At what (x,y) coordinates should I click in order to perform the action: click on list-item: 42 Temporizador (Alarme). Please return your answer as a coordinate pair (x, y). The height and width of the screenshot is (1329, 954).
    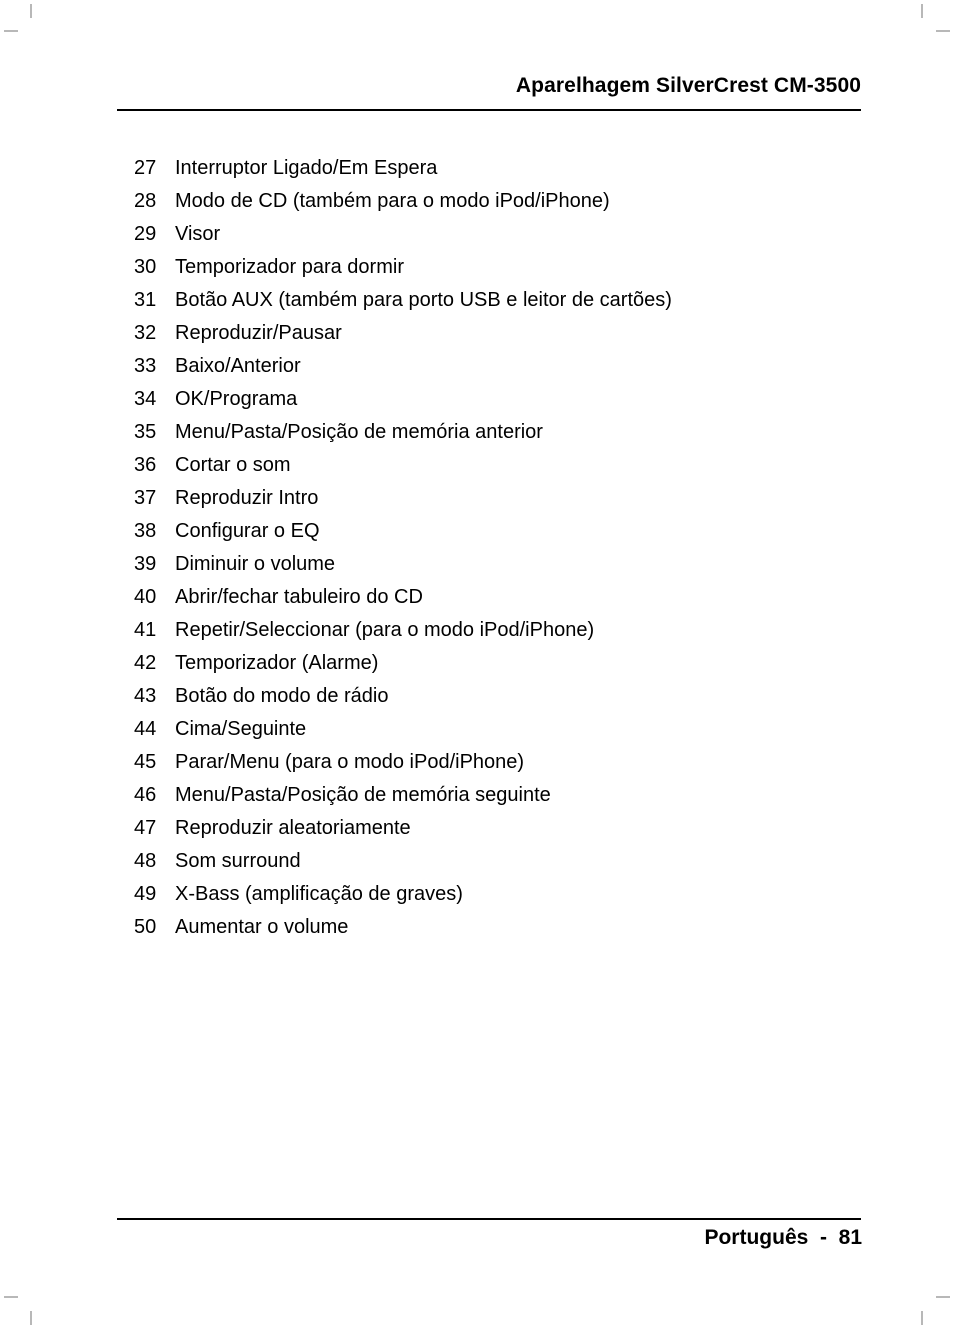
    Looking at the image, I should click on (497, 663).